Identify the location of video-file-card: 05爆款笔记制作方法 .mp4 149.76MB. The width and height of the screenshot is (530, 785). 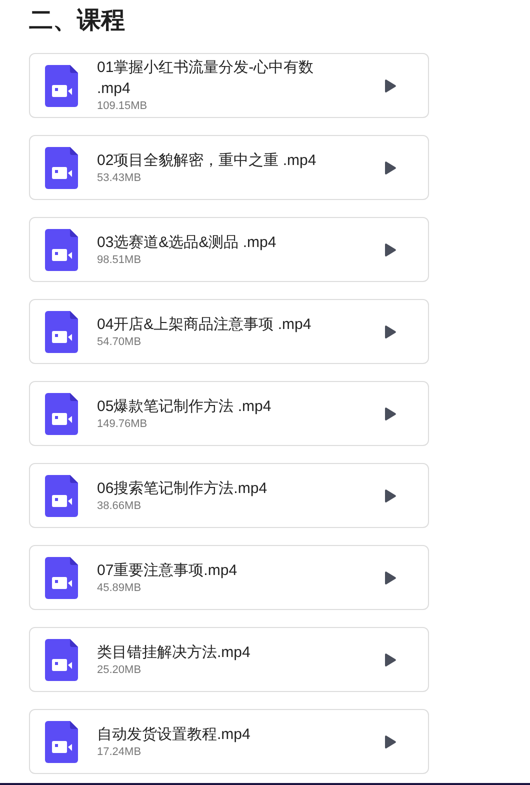
(229, 413).